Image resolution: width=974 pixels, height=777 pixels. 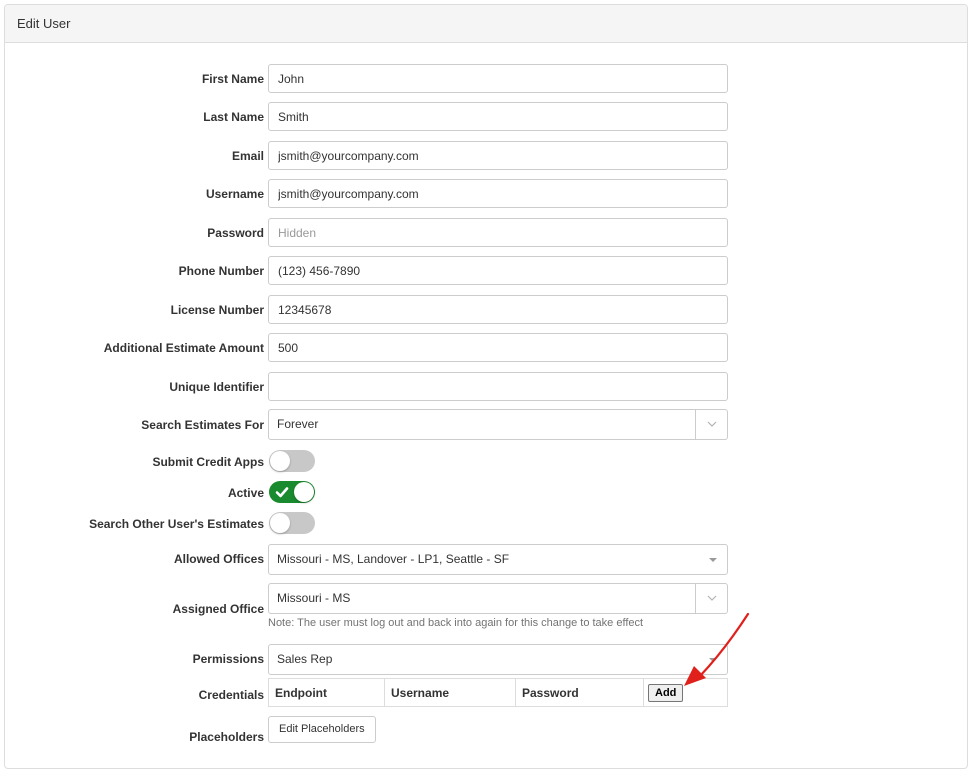 I want to click on assigned-office-select: Missouri - MS, so click(x=498, y=598).